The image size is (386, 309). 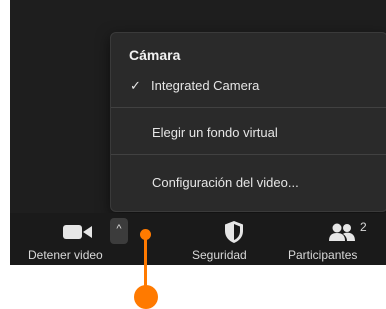 What do you see at coordinates (155, 55) in the screenshot?
I see `menu-header: Cámara` at bounding box center [155, 55].